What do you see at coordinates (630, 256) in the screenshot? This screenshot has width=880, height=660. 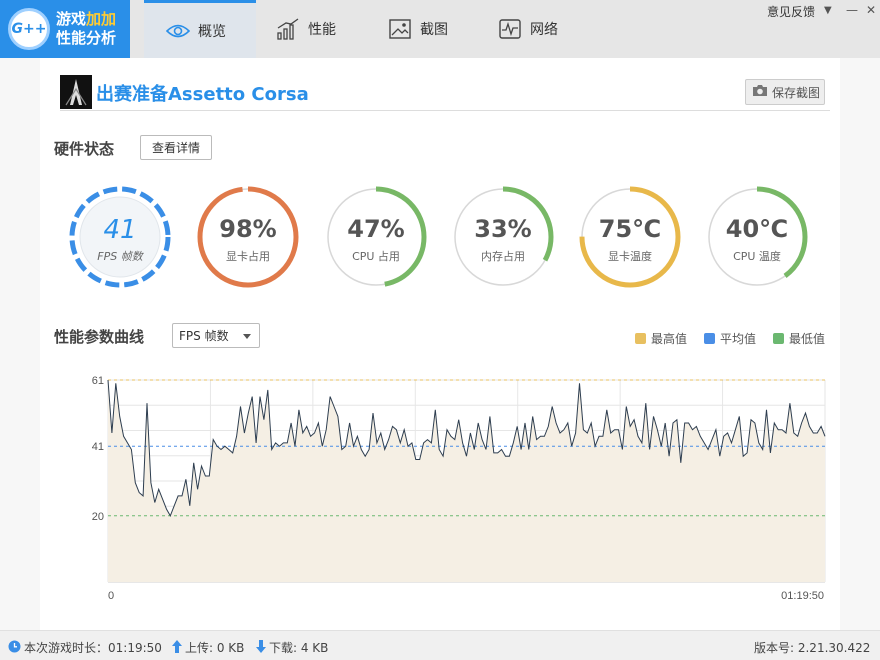 I see `gauge-gpu-temperature-label: 显卡温度` at bounding box center [630, 256].